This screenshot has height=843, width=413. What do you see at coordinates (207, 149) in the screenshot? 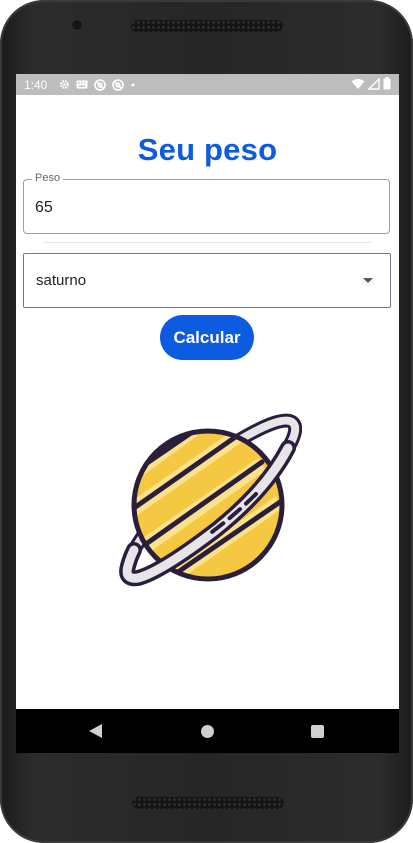
I see `page-title: Seu peso` at bounding box center [207, 149].